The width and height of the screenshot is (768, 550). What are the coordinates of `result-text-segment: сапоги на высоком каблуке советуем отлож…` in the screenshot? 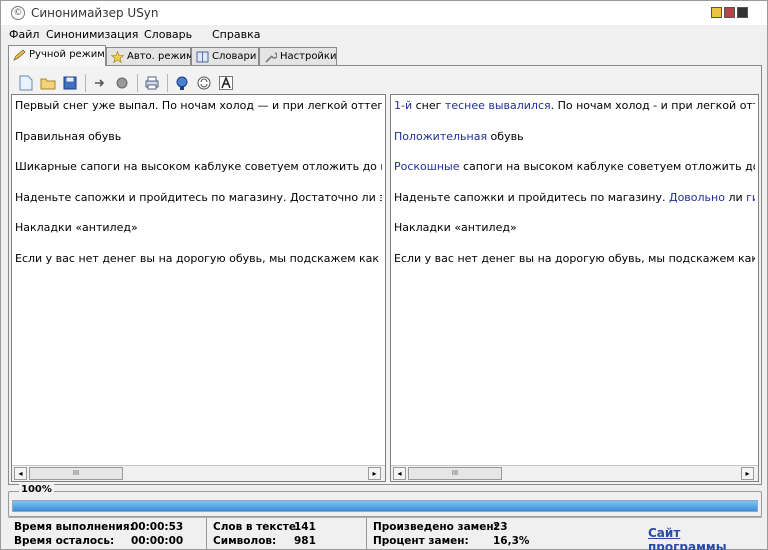 It's located at (607, 166).